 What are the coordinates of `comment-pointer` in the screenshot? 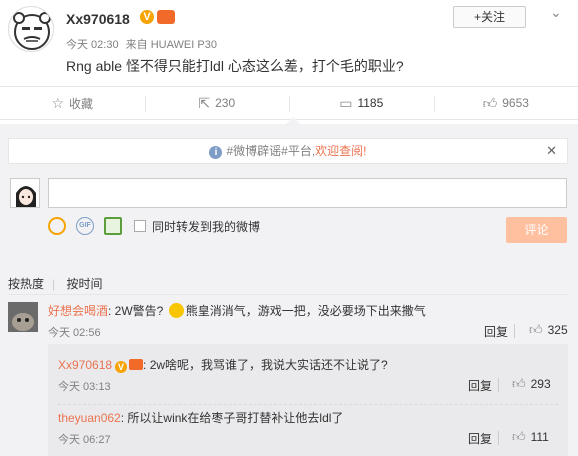 It's located at (293, 120).